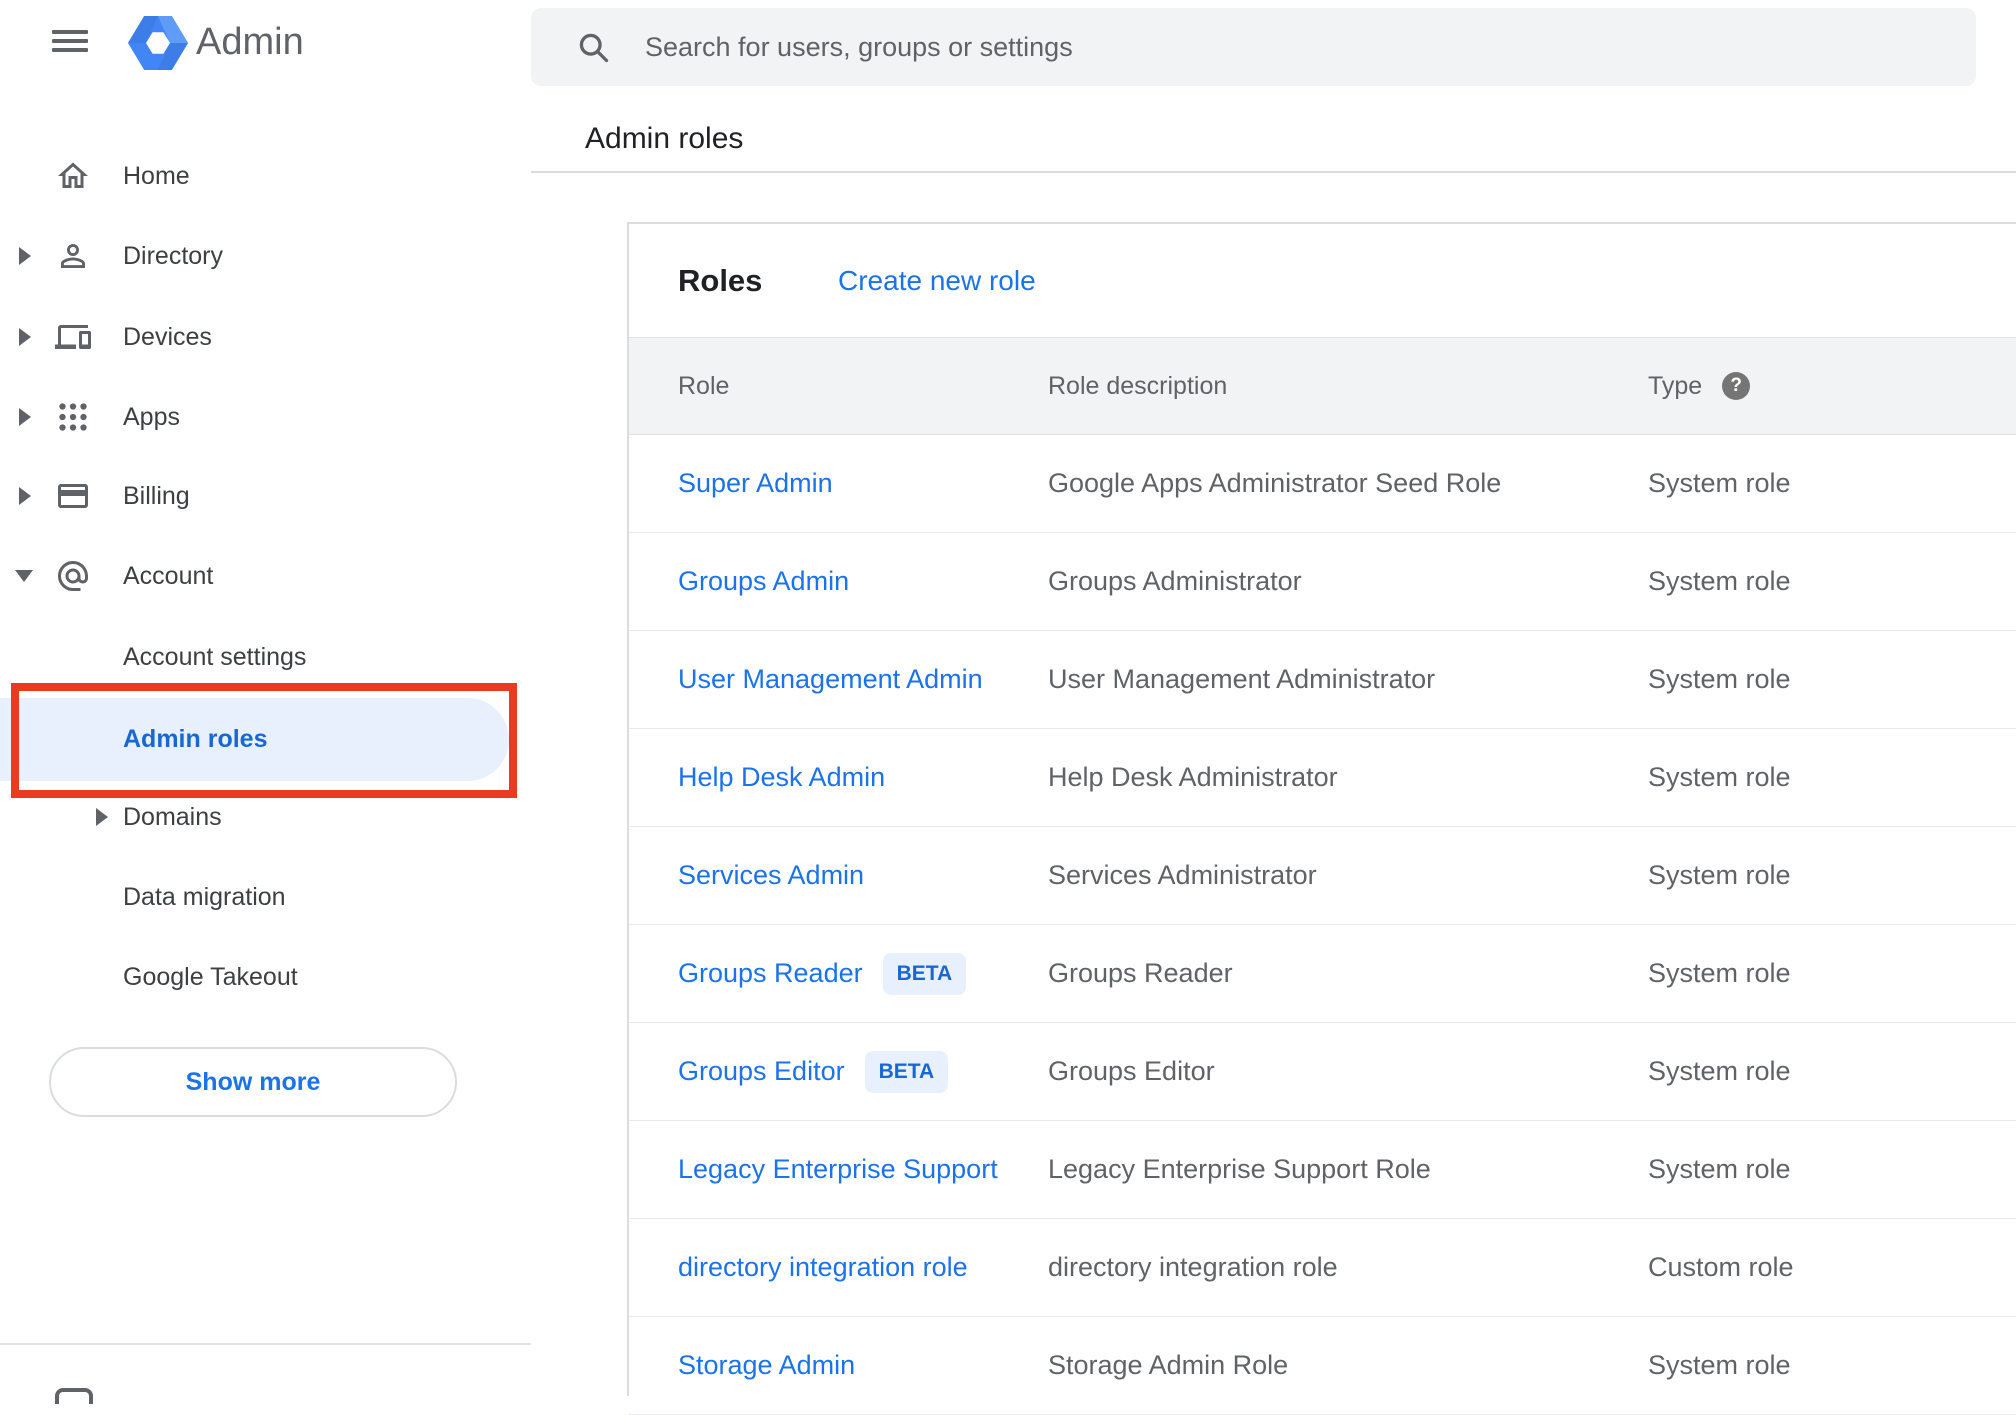 This screenshot has width=2016, height=1415. Describe the element at coordinates (24, 576) in the screenshot. I see `chevron-down-icon` at that location.